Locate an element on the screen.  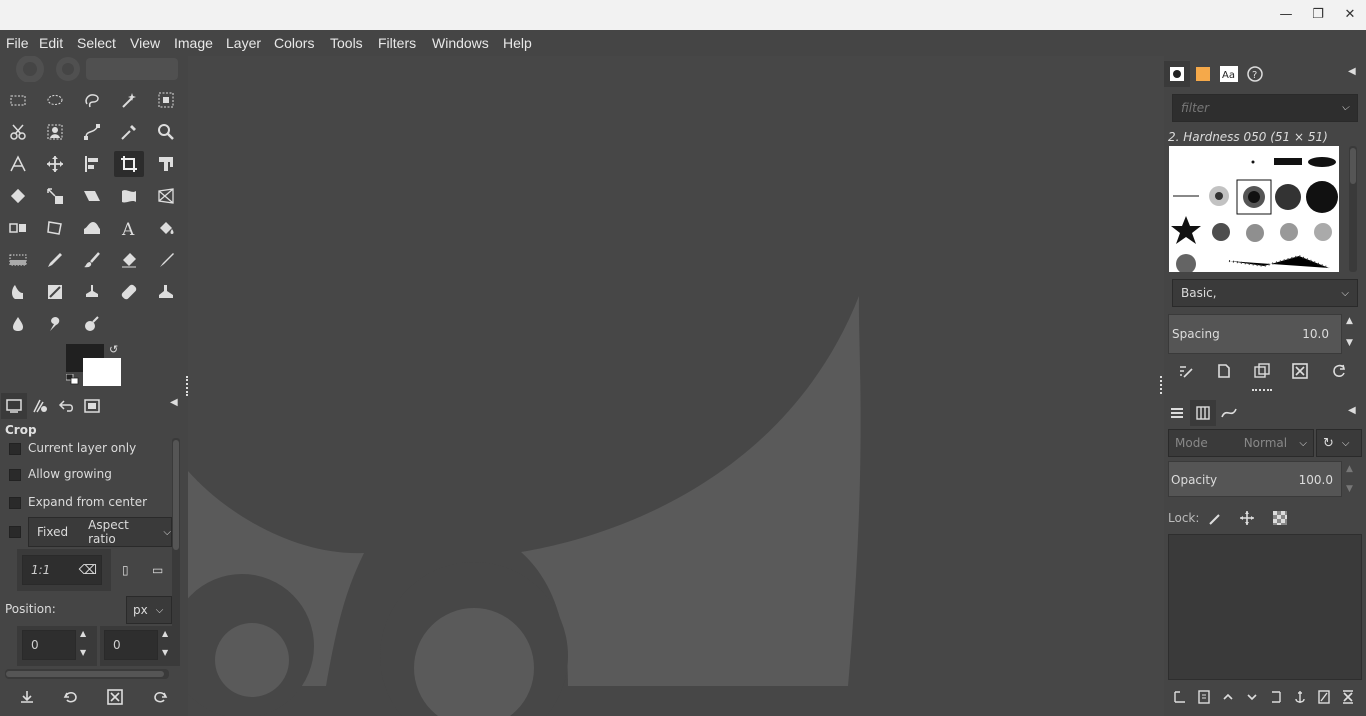
swap-colors-icon: ↺ is located at coordinates (113, 349).